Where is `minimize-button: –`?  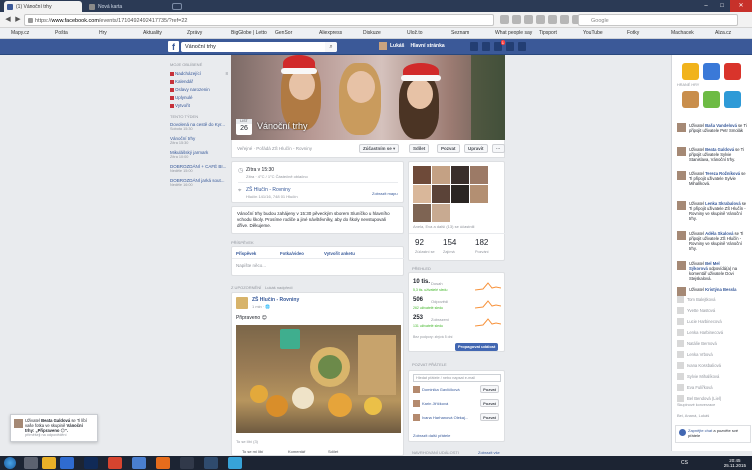 minimize-button: – is located at coordinates (706, 6).